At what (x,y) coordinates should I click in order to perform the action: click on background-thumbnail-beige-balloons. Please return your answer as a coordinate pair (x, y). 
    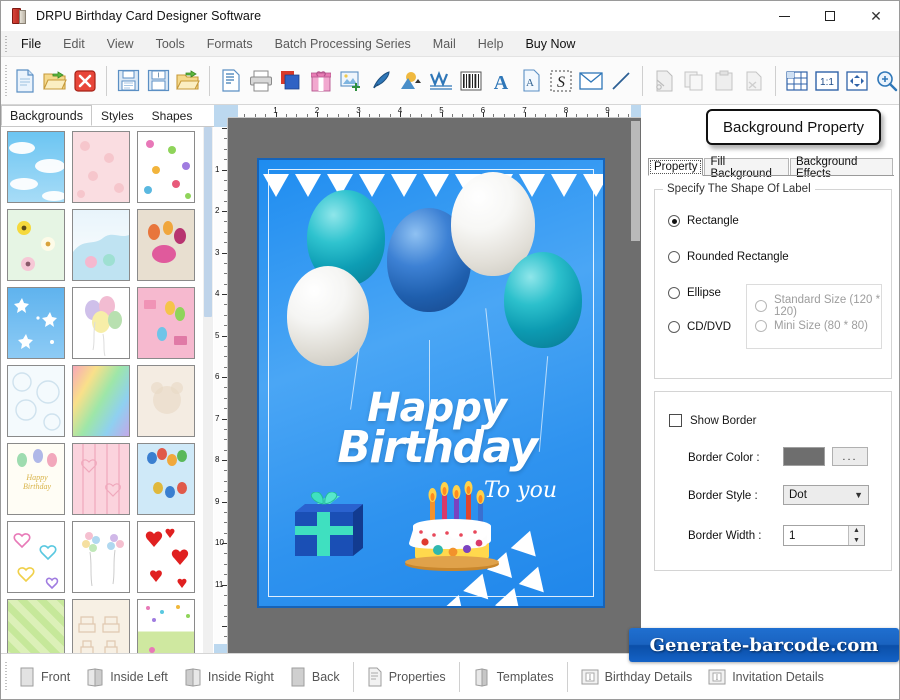
    Looking at the image, I should click on (166, 245).